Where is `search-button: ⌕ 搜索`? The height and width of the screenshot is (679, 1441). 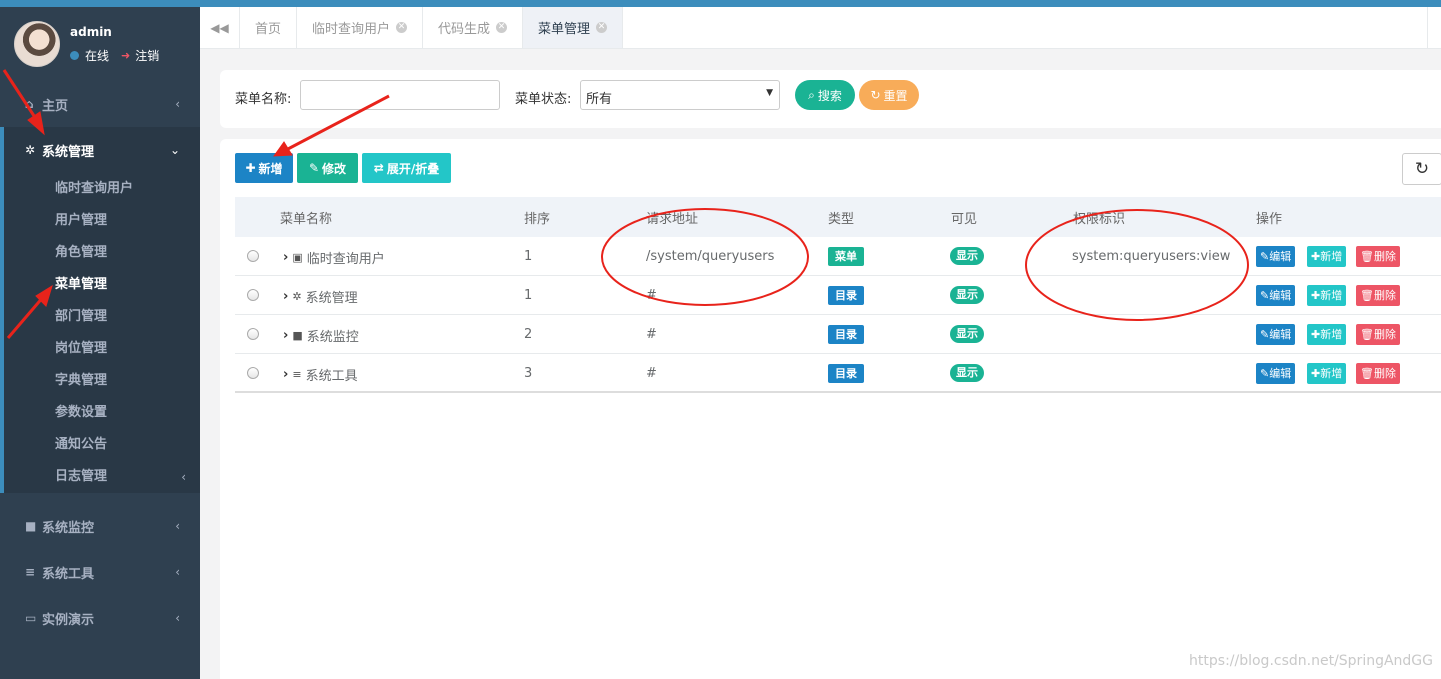
search-button: ⌕ 搜索 is located at coordinates (825, 95).